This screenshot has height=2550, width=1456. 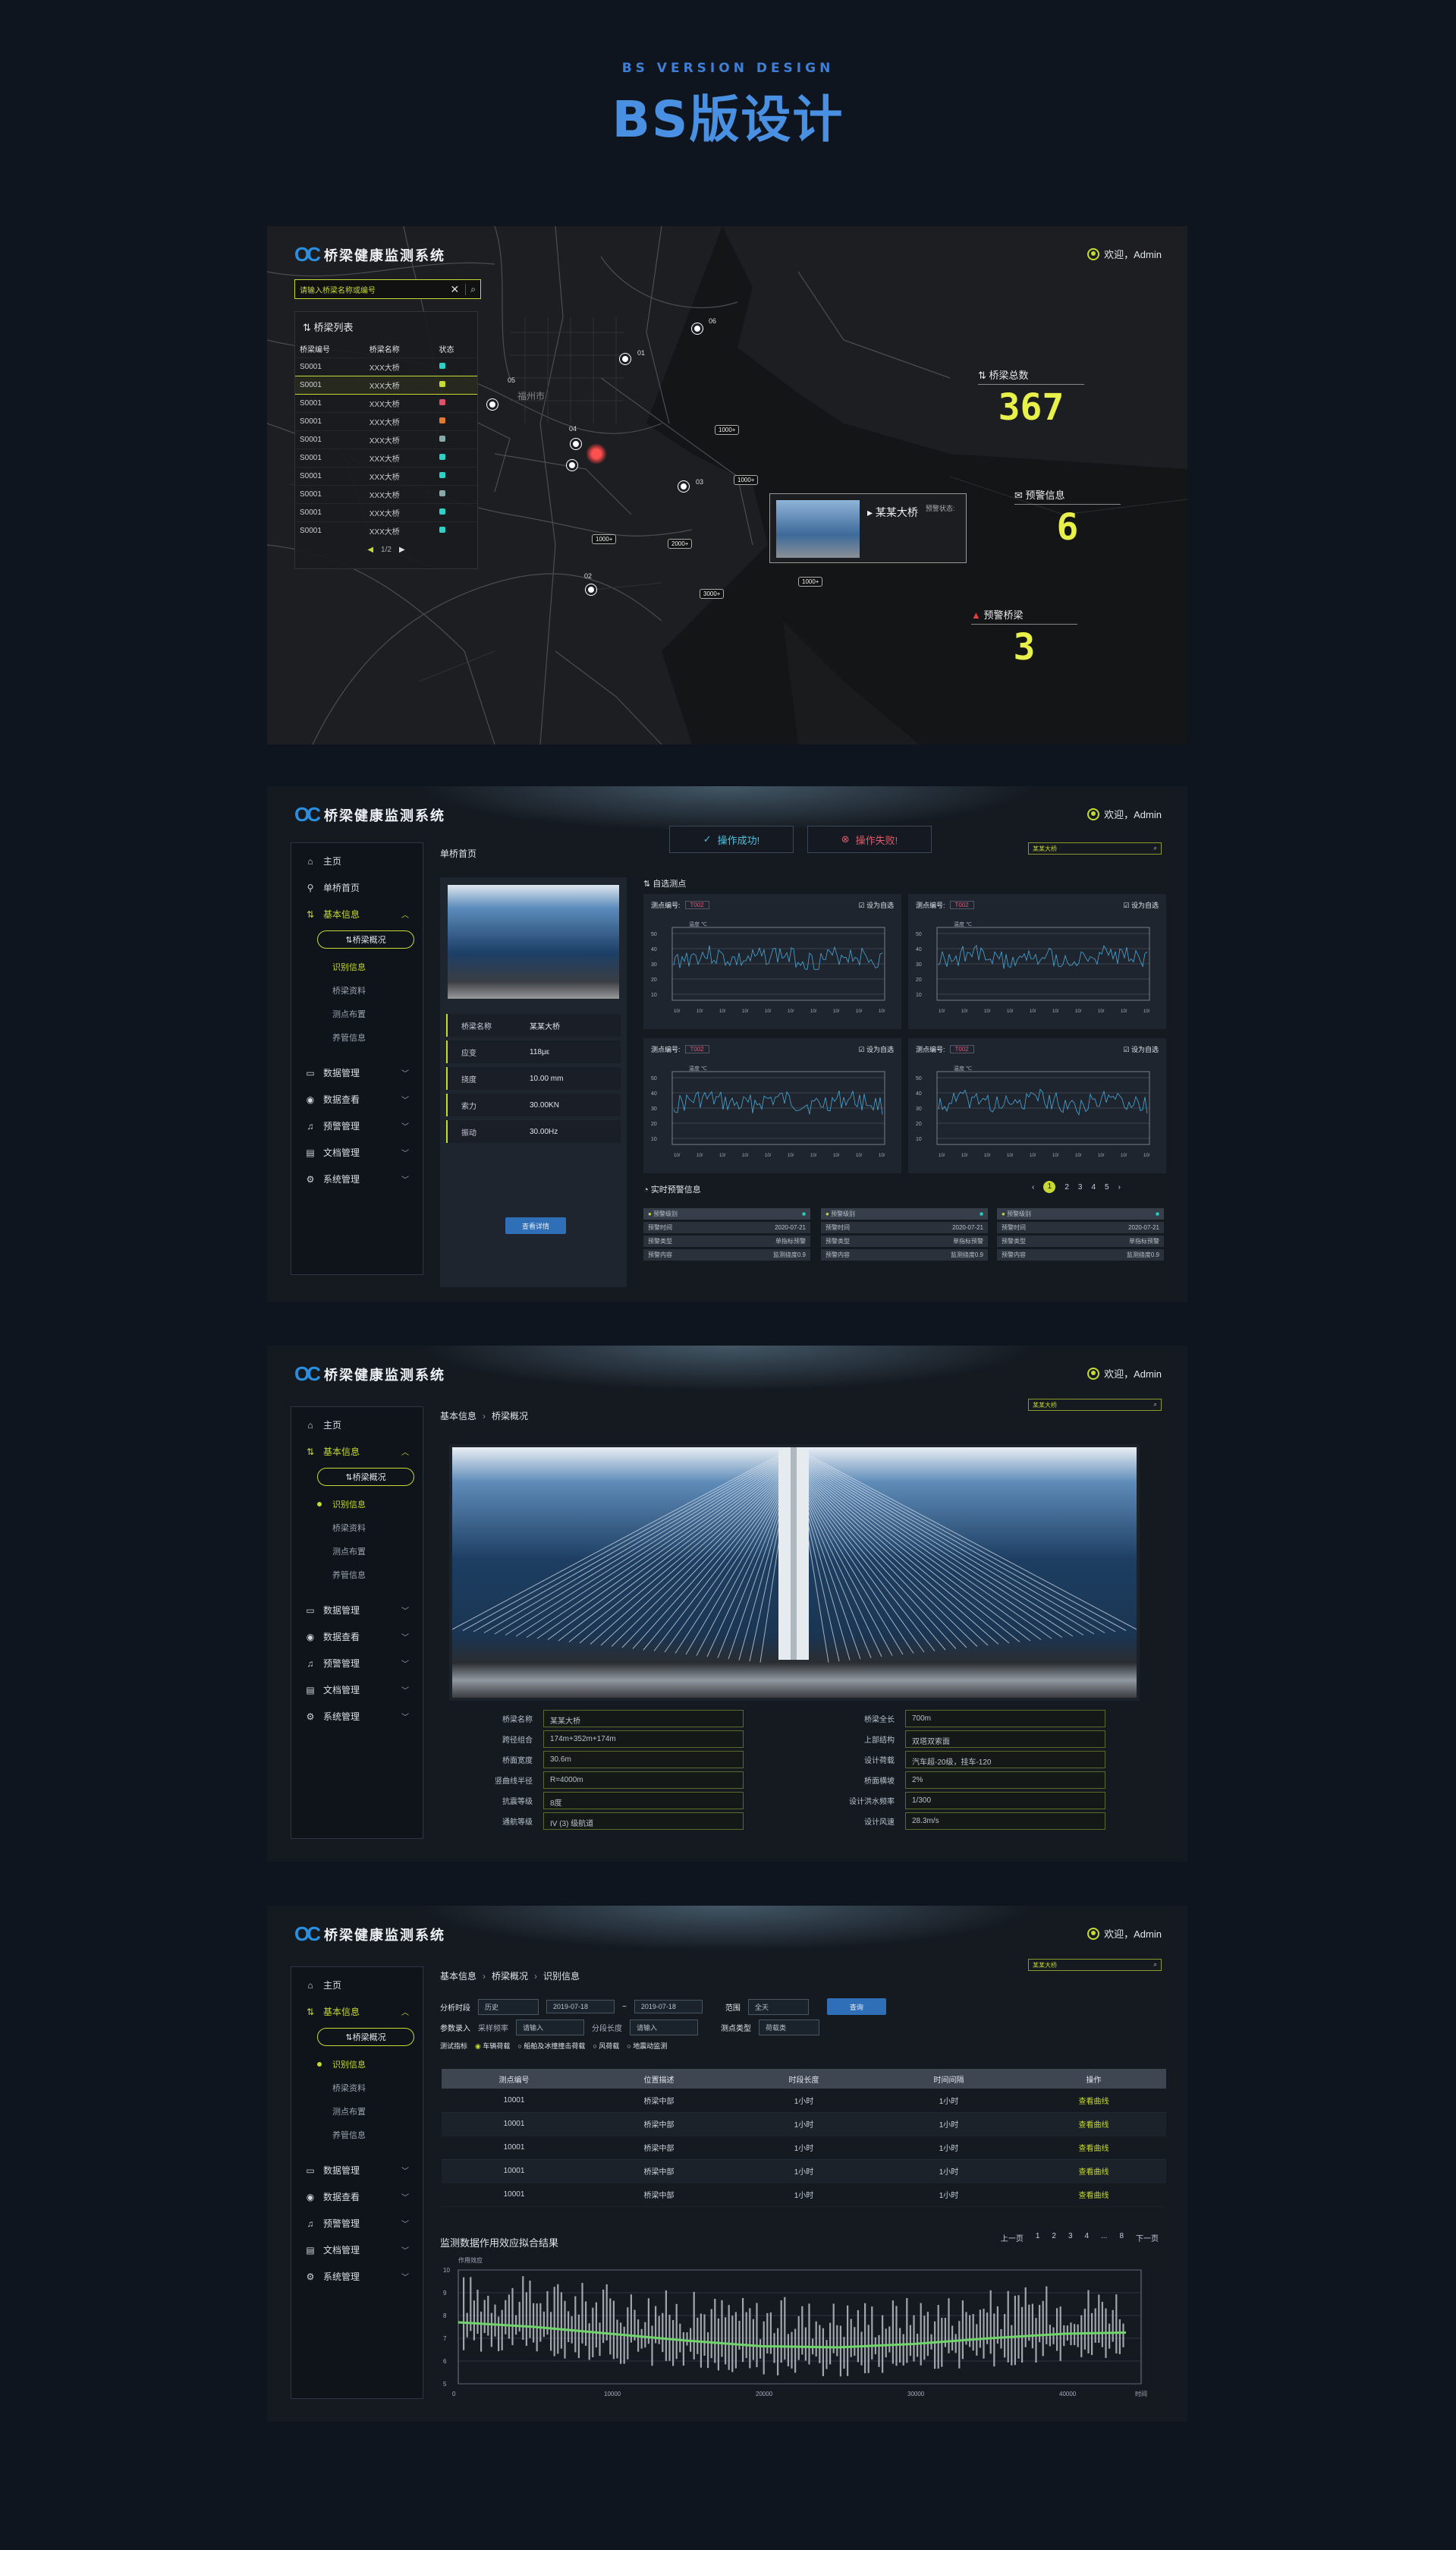 I want to click on view-detail-button: 查看详情, so click(x=535, y=1225).